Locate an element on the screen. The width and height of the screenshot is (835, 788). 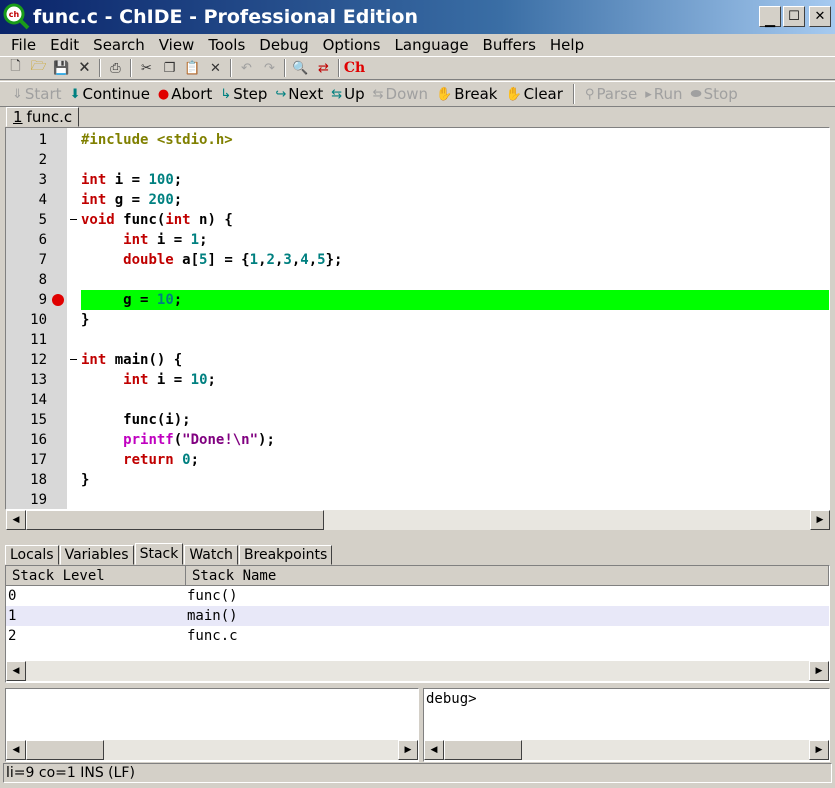
undo-icon: ↶ is located at coordinates (246, 68).